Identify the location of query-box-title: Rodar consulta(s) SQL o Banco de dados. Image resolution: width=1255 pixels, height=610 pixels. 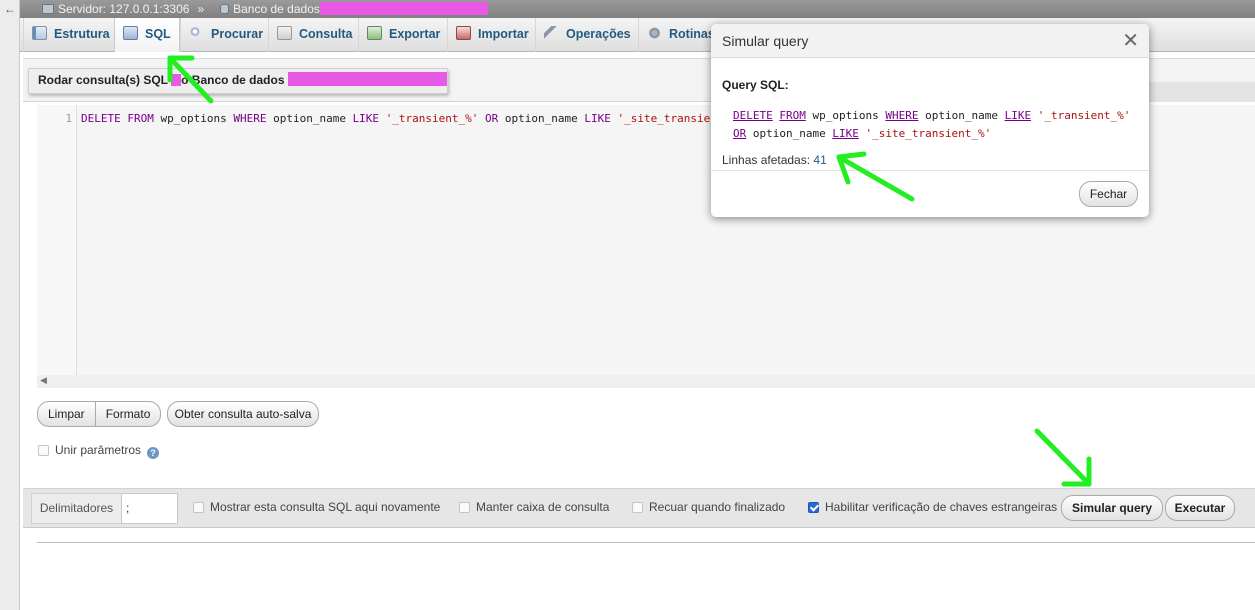
(238, 81).